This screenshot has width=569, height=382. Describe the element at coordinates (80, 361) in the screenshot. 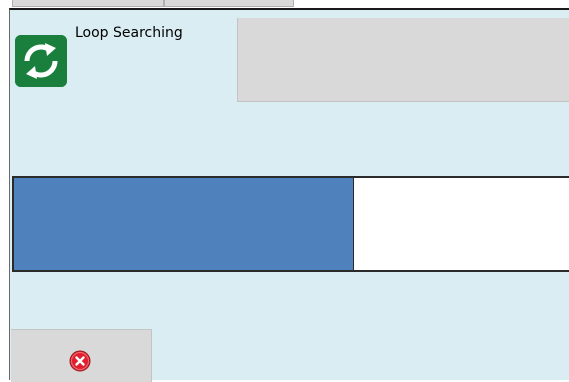

I see `close-icon` at that location.